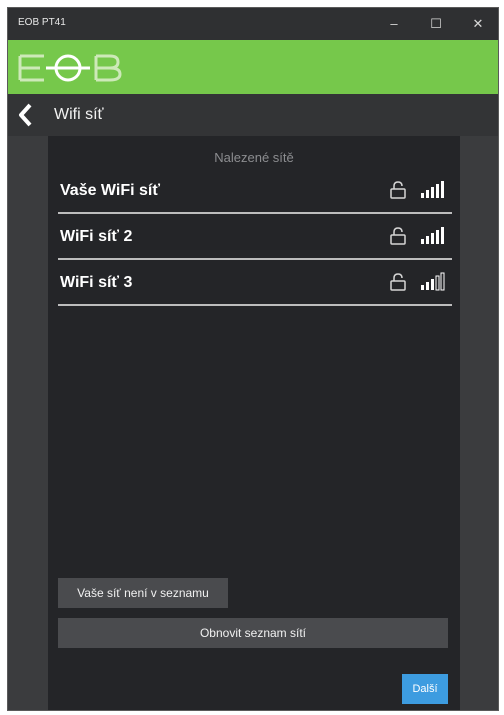 This screenshot has height=715, width=504. What do you see at coordinates (143, 593) in the screenshot?
I see `network-not-listed-button: Vaše síť není v seznamu` at bounding box center [143, 593].